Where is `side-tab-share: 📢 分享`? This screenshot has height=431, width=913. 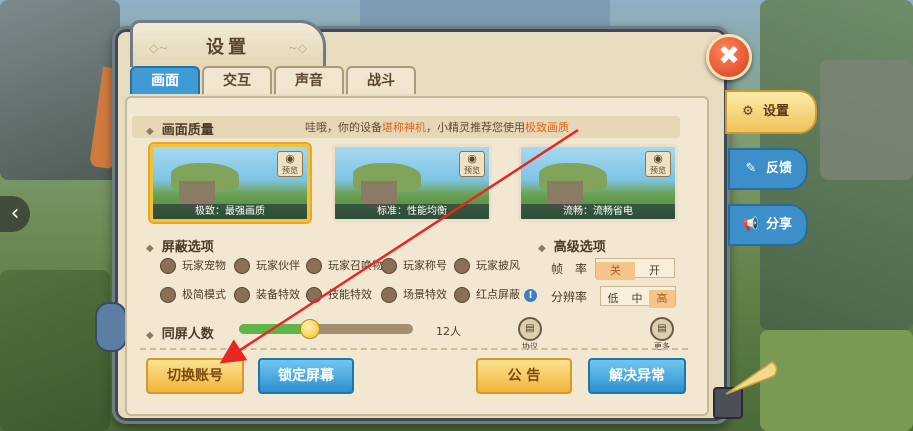 side-tab-share: 📢 分享 is located at coordinates (768, 225).